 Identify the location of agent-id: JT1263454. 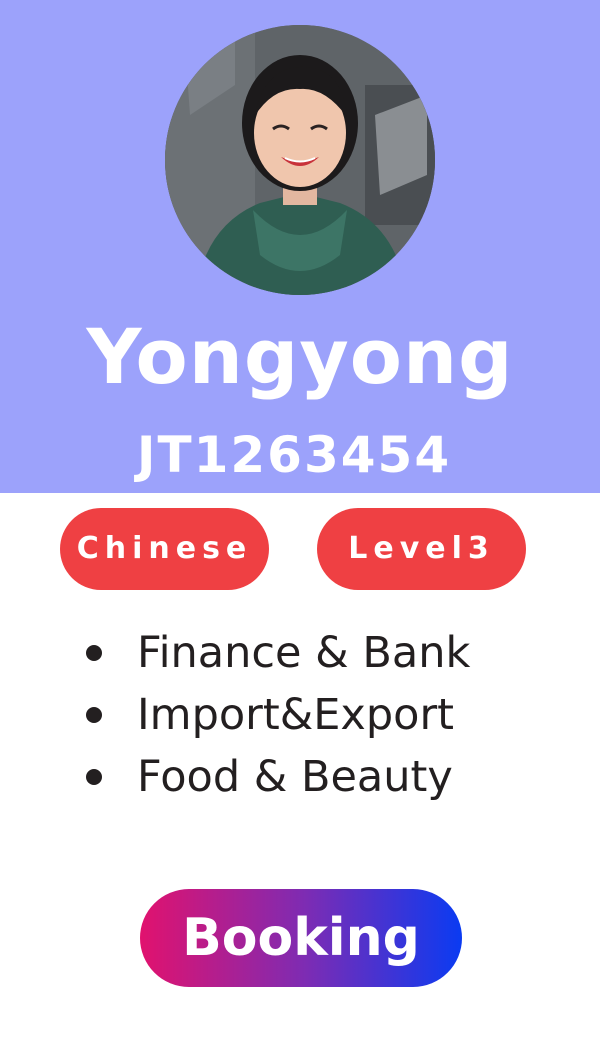
(294, 455).